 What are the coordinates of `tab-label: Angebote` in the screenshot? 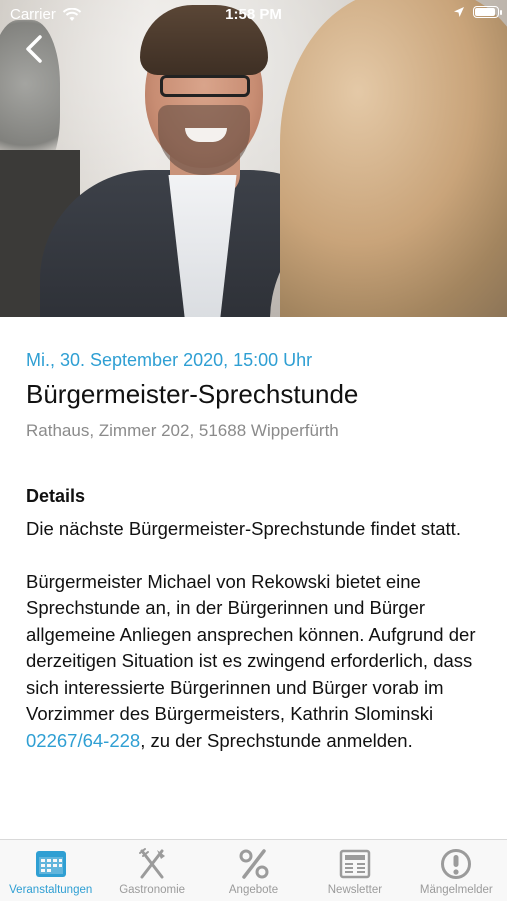 It's located at (253, 890).